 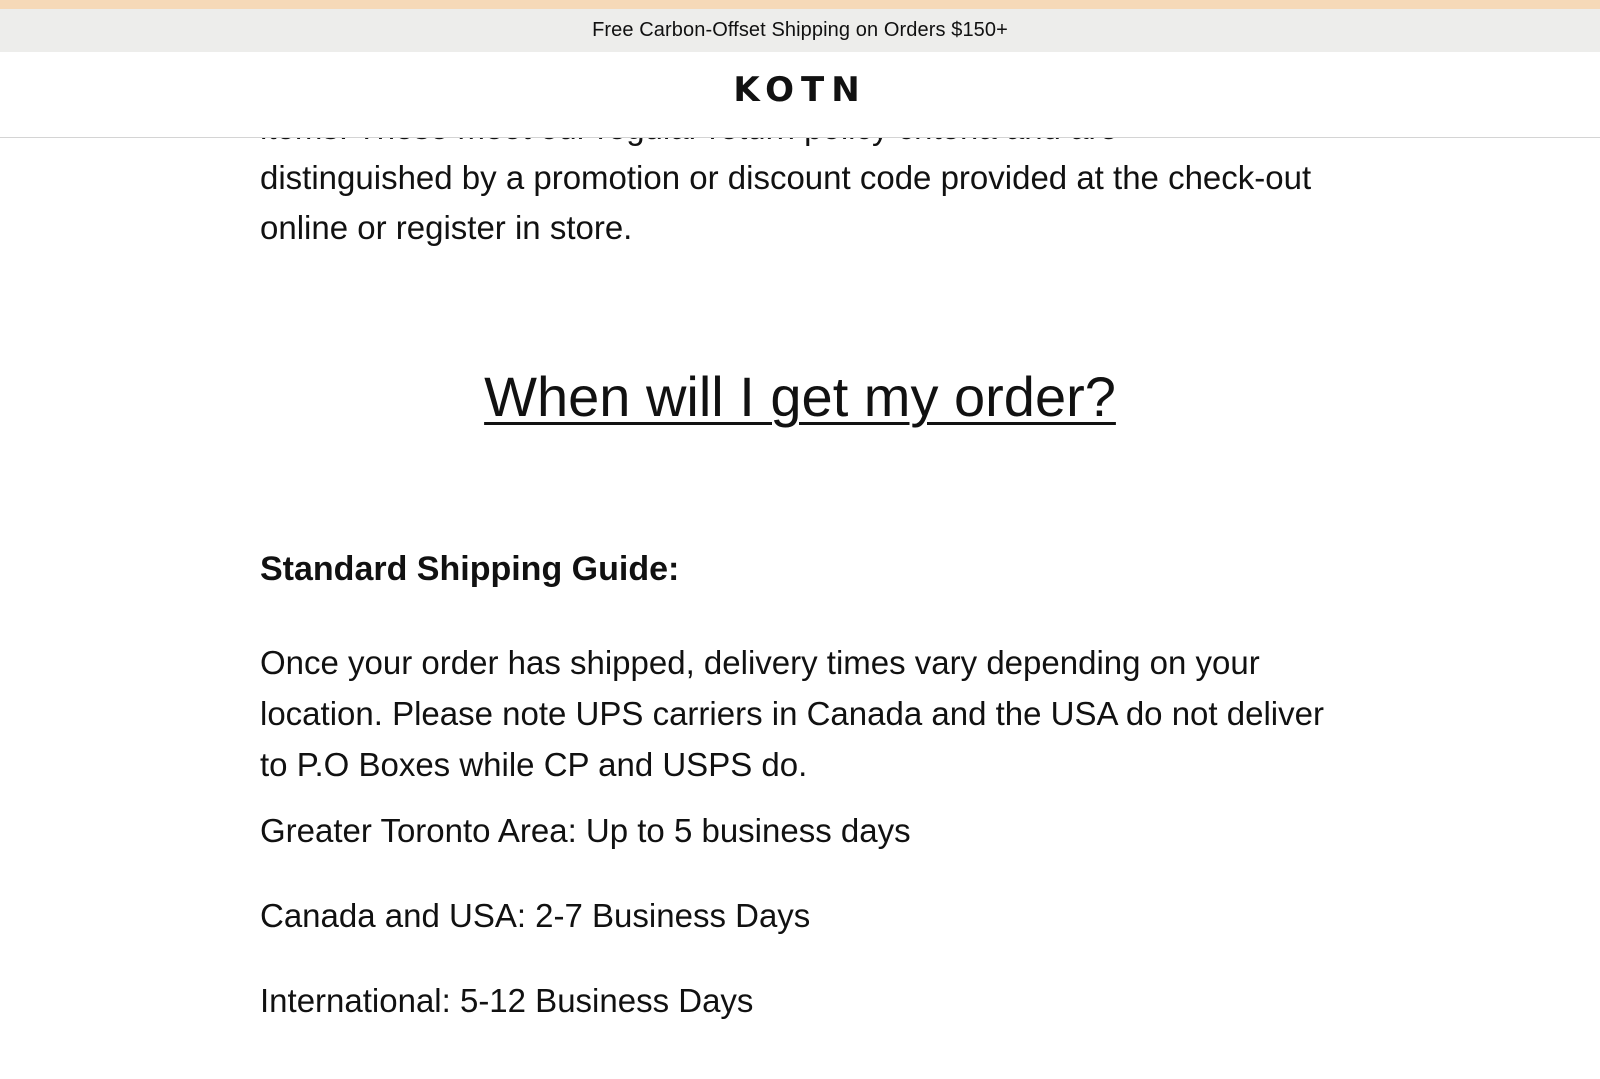 I want to click on shipping-guide-title: Standard Shipping Guide:, so click(x=470, y=569).